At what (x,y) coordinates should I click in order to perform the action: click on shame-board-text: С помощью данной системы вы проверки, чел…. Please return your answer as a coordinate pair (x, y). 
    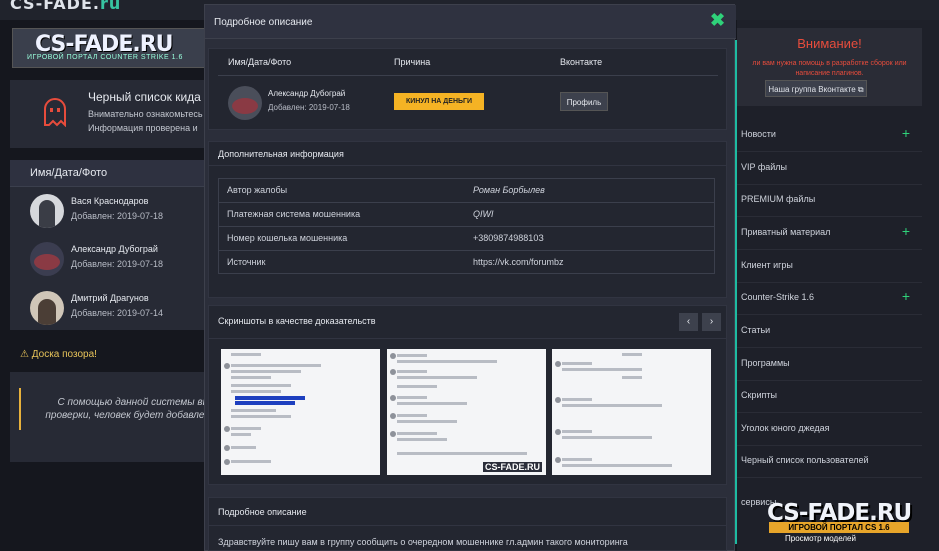
    Looking at the image, I should click on (127, 409).